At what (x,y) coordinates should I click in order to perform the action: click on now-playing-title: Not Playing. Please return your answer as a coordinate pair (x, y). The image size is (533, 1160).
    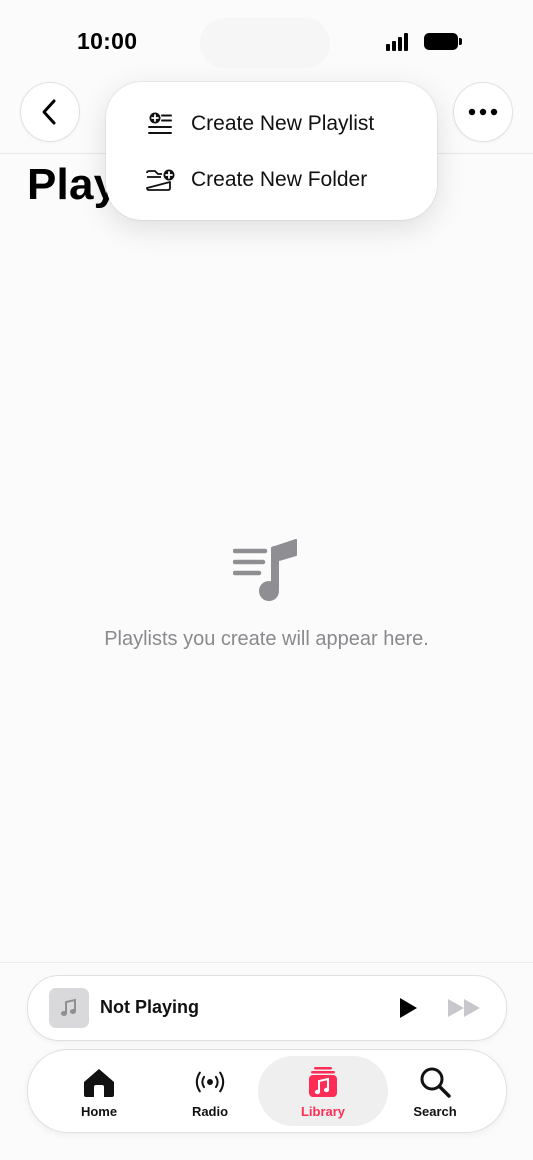
    Looking at the image, I should click on (150, 1007).